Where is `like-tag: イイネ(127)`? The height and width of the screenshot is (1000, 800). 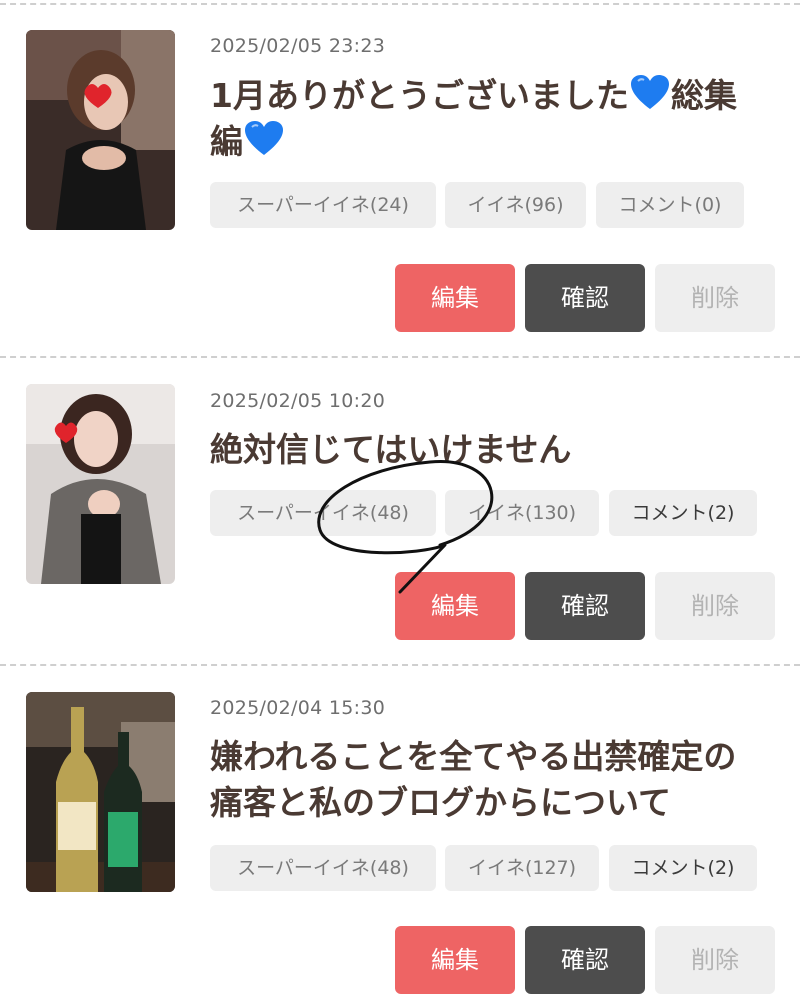 like-tag: イイネ(127) is located at coordinates (522, 868).